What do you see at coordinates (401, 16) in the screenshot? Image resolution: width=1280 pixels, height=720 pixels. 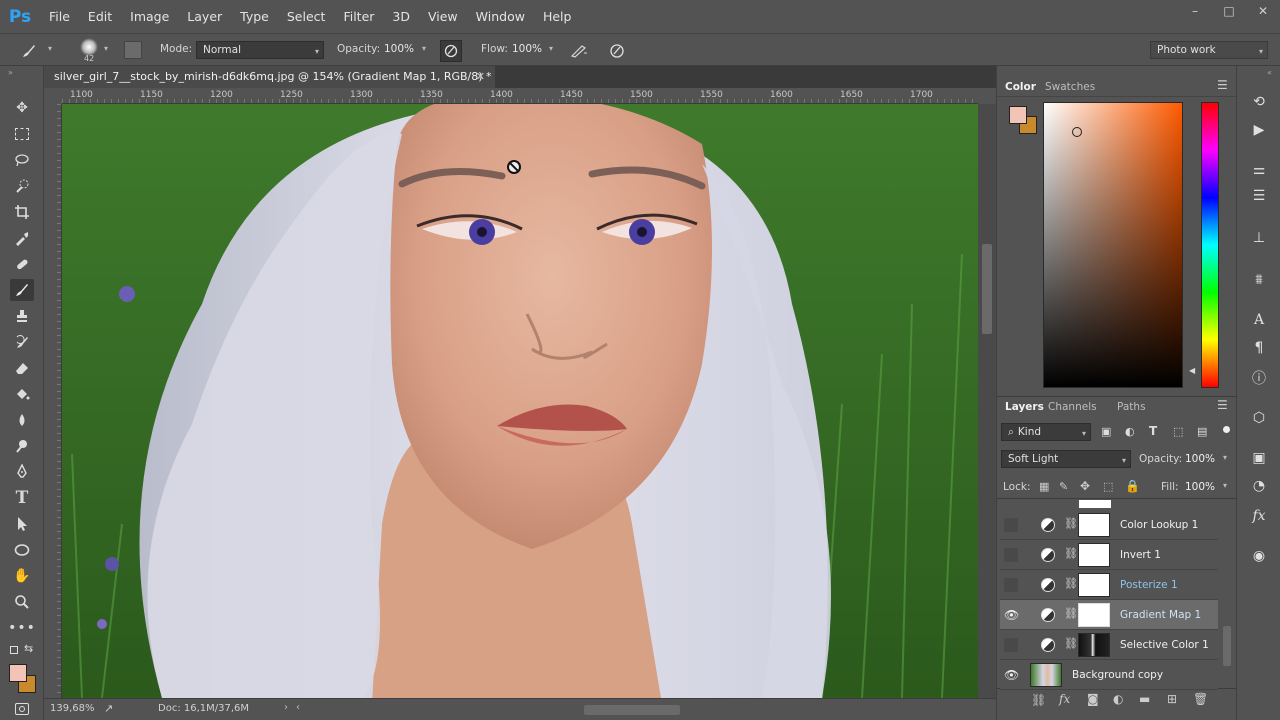 I see `menu-3d: 3D` at bounding box center [401, 16].